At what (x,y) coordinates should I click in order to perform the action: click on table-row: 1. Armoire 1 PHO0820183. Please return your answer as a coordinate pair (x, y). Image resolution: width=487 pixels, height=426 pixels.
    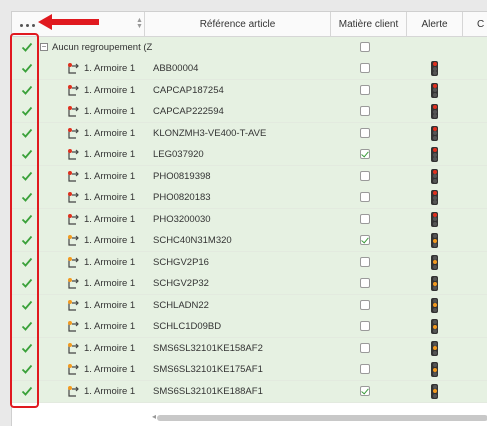
    Looking at the image, I should click on (249, 198).